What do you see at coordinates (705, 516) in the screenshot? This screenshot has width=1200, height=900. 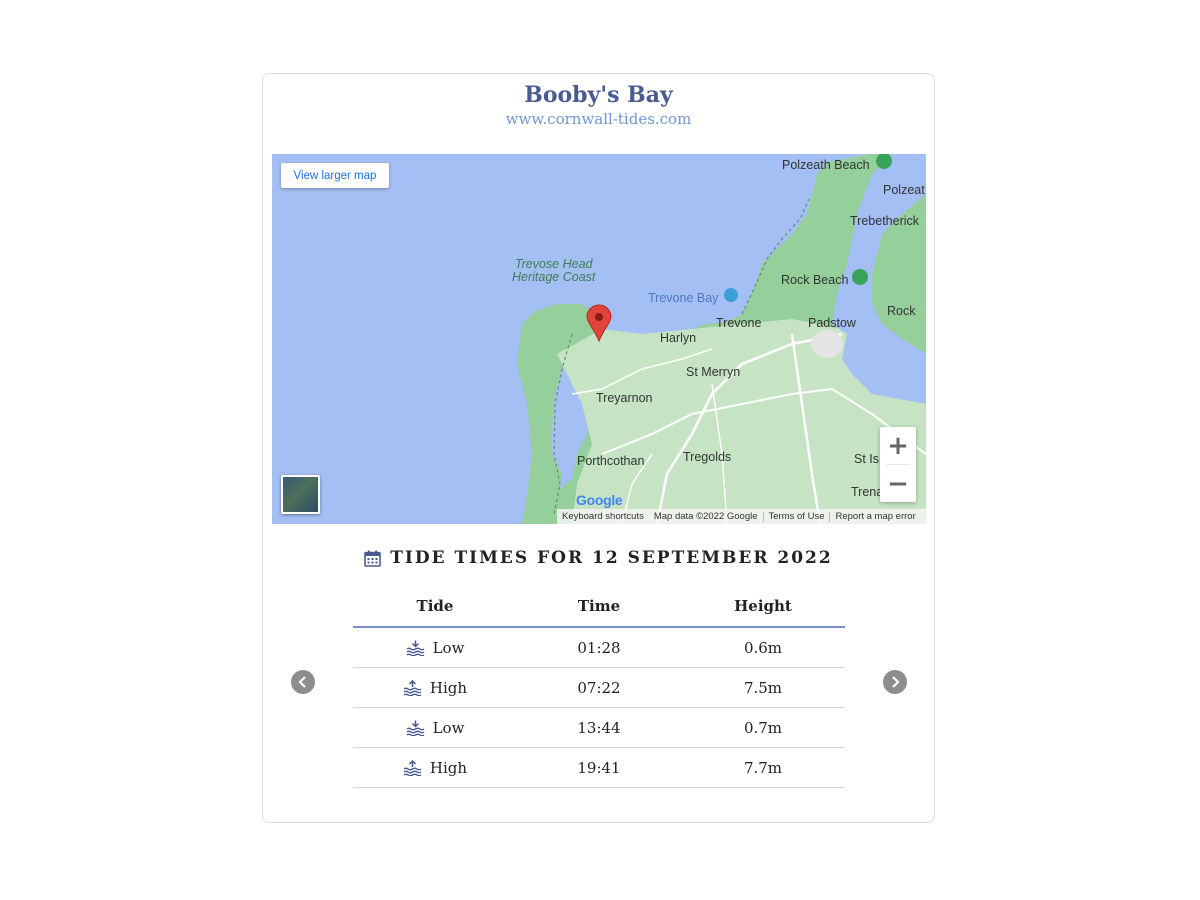 I see `map-data-attribution: Map data ©2022 Google` at bounding box center [705, 516].